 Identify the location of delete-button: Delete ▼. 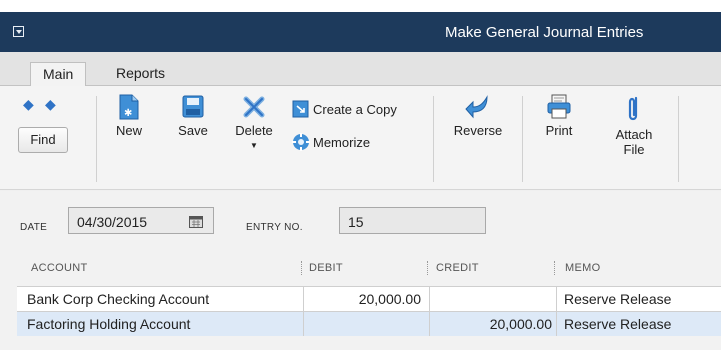
(254, 123).